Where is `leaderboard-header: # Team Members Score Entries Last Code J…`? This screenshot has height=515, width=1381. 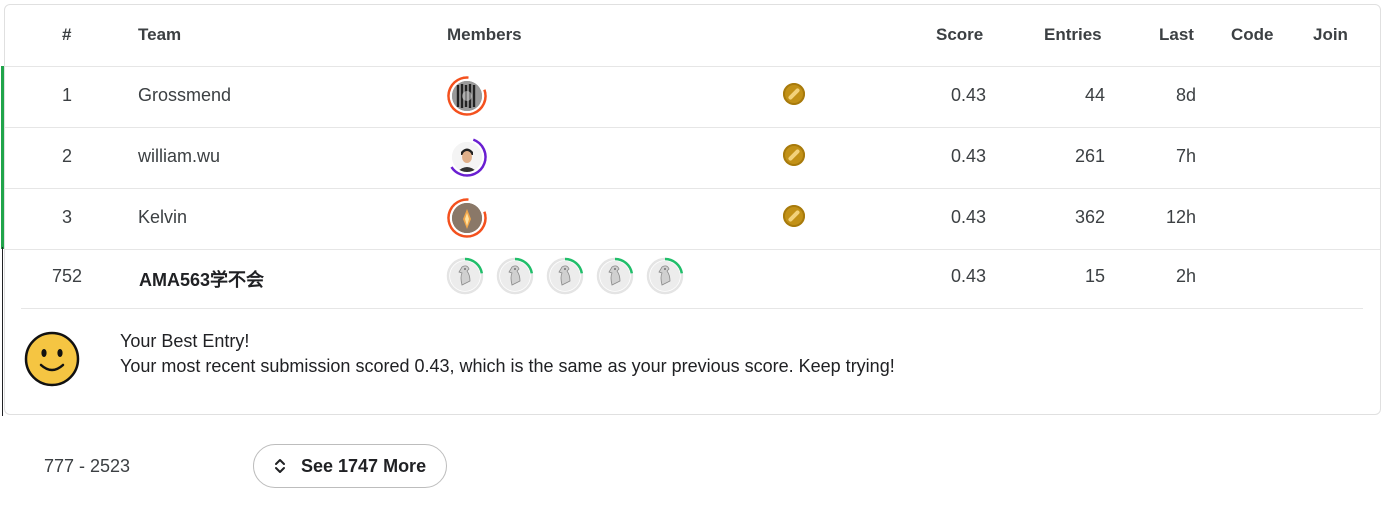
leaderboard-header: # Team Members Score Entries Last Code J… is located at coordinates (692, 36).